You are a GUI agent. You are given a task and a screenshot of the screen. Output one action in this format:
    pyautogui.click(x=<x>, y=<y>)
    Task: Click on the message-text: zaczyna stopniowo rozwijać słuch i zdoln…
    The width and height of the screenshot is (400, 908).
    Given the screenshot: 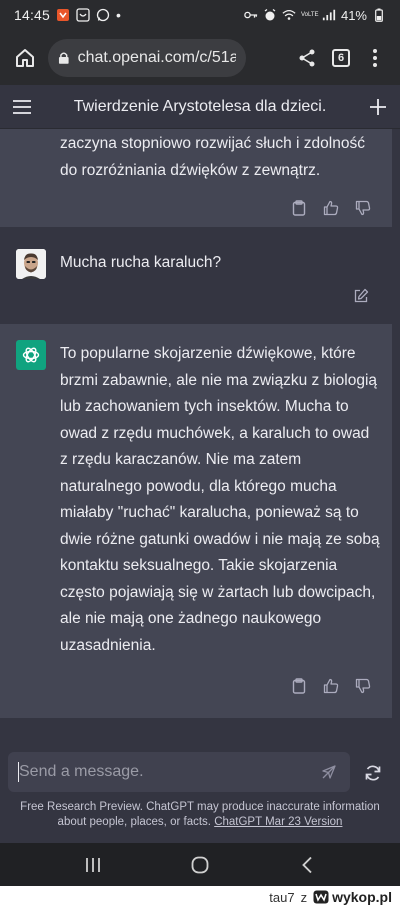 What is the action you would take?
    pyautogui.click(x=212, y=157)
    